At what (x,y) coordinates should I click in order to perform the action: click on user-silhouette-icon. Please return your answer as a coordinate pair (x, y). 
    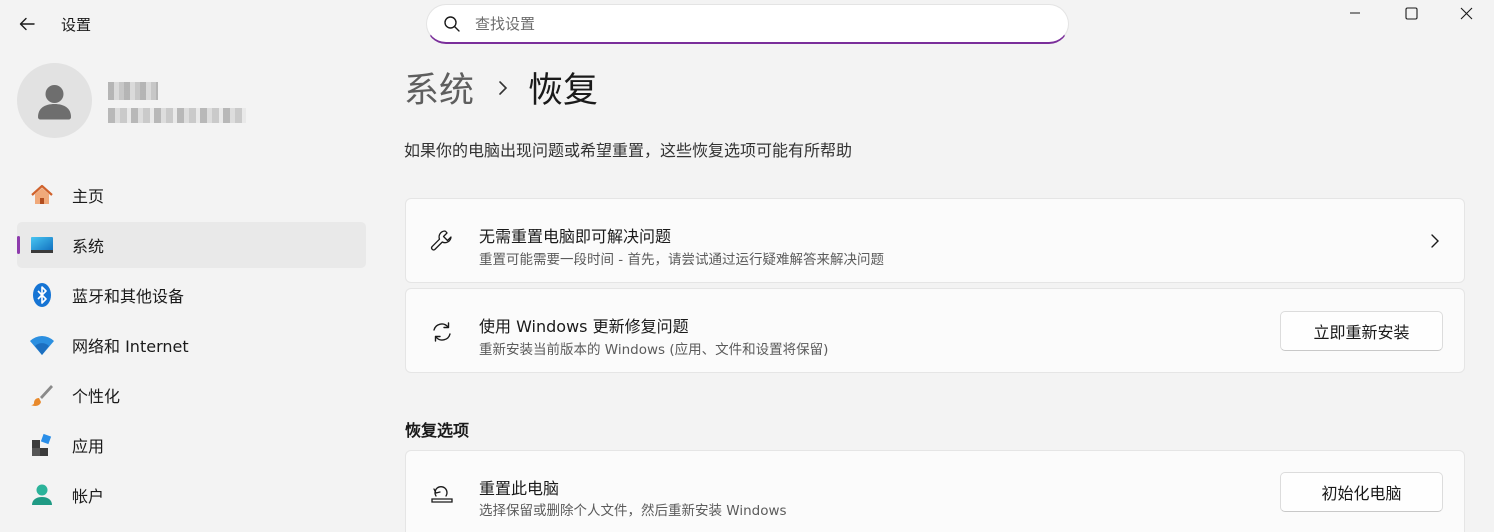
    Looking at the image, I should click on (54, 102).